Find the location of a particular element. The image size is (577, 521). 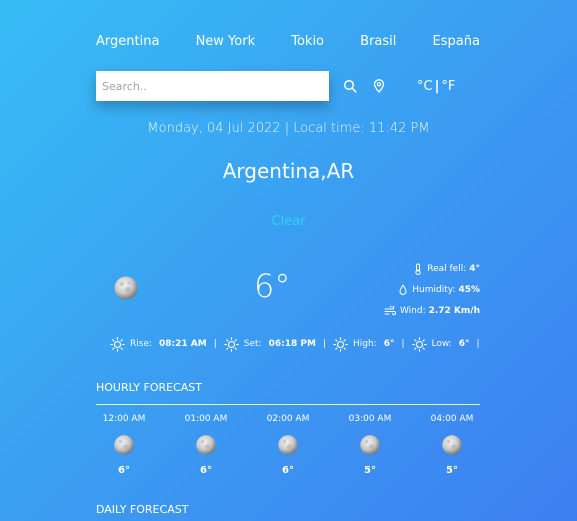

low-value: 6° is located at coordinates (464, 344).